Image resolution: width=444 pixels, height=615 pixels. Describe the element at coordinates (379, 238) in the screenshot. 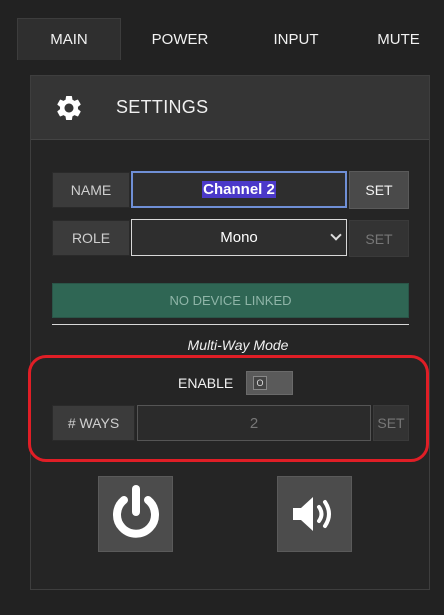

I see `role-set-button: SET` at that location.